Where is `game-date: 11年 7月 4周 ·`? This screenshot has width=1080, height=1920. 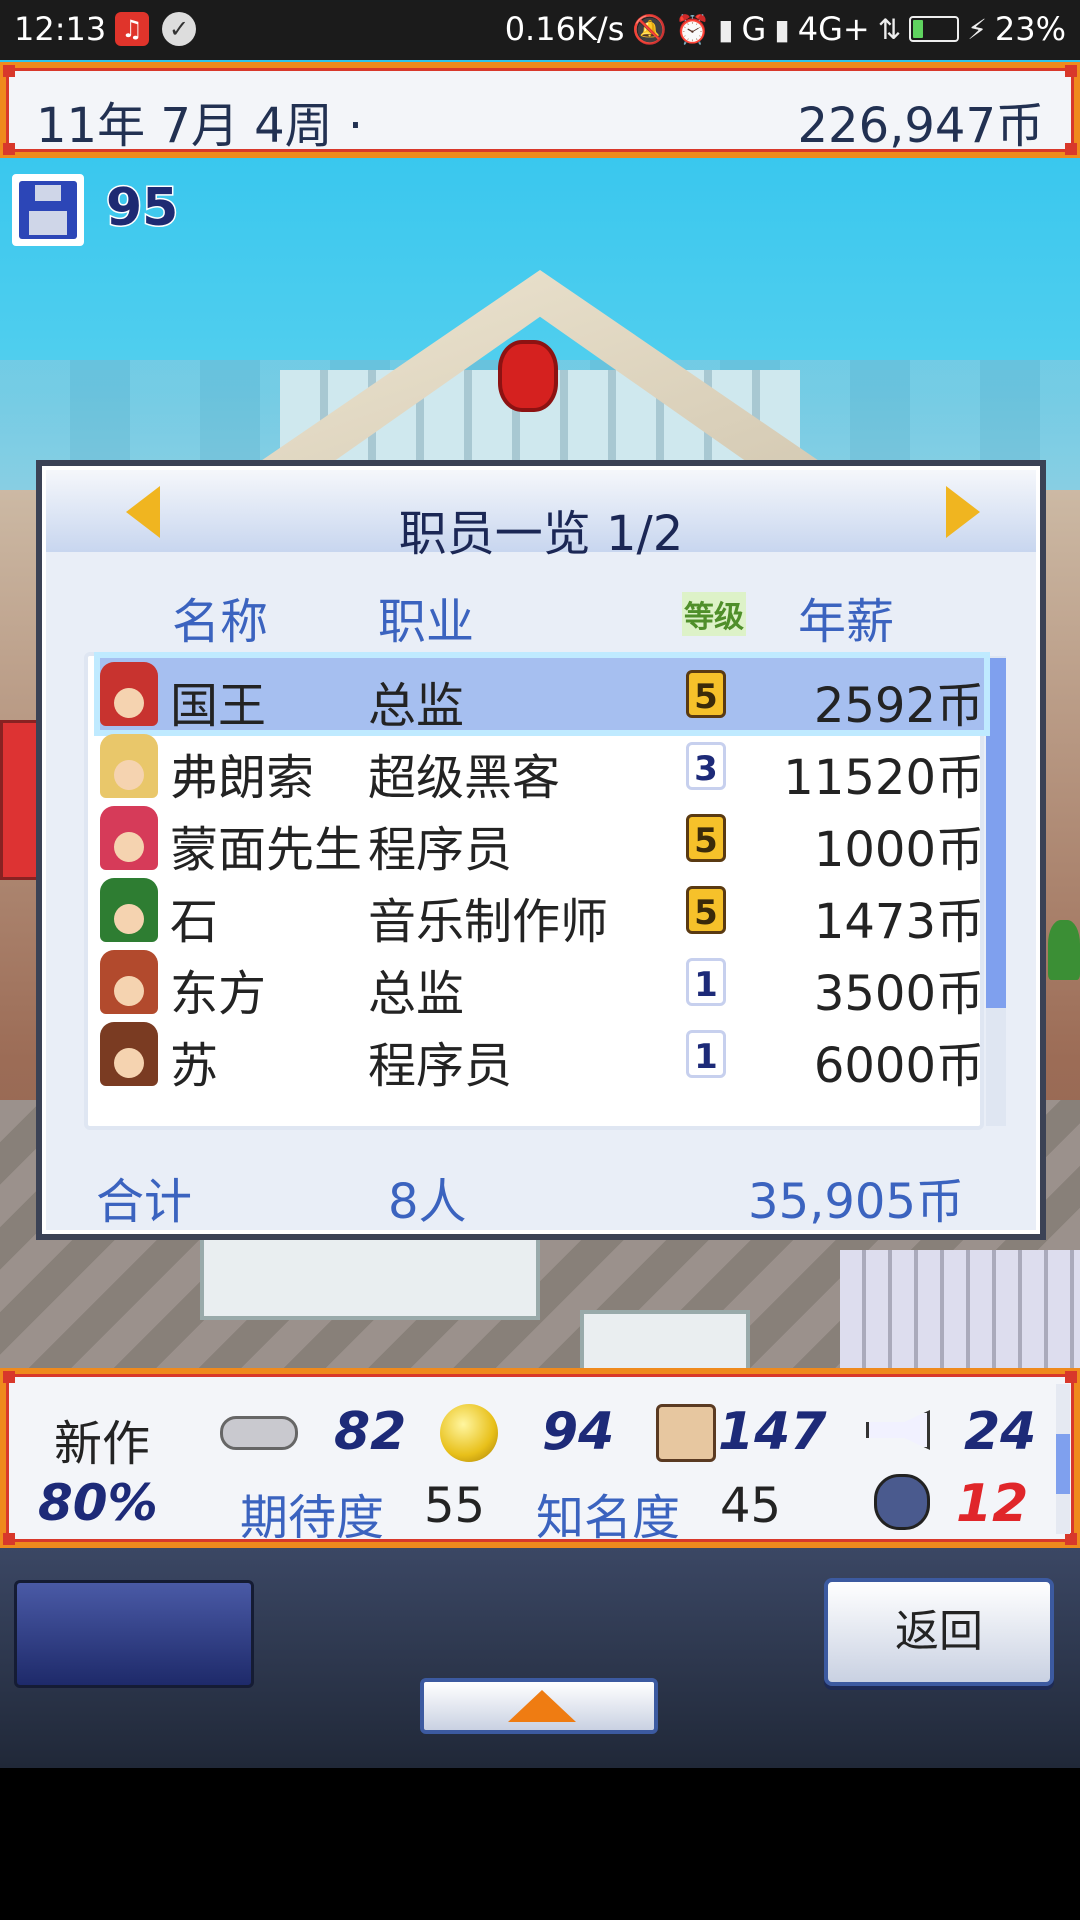 game-date: 11年 7月 4周 · is located at coordinates (200, 126).